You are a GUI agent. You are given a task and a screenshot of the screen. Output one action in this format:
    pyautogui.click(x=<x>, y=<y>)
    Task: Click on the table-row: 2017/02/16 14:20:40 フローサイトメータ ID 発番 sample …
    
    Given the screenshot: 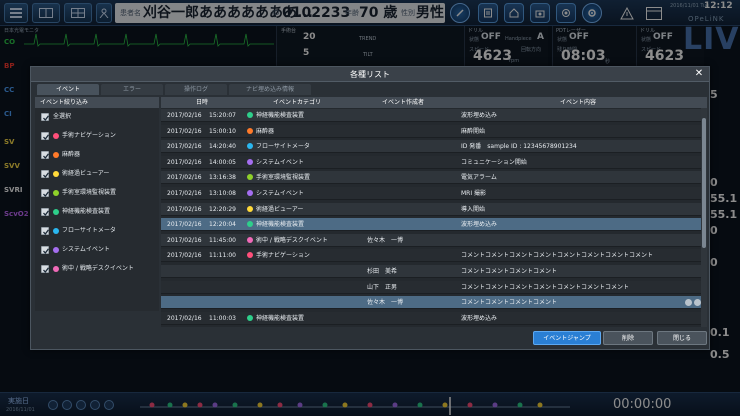 What is the action you would take?
    pyautogui.click(x=431, y=147)
    